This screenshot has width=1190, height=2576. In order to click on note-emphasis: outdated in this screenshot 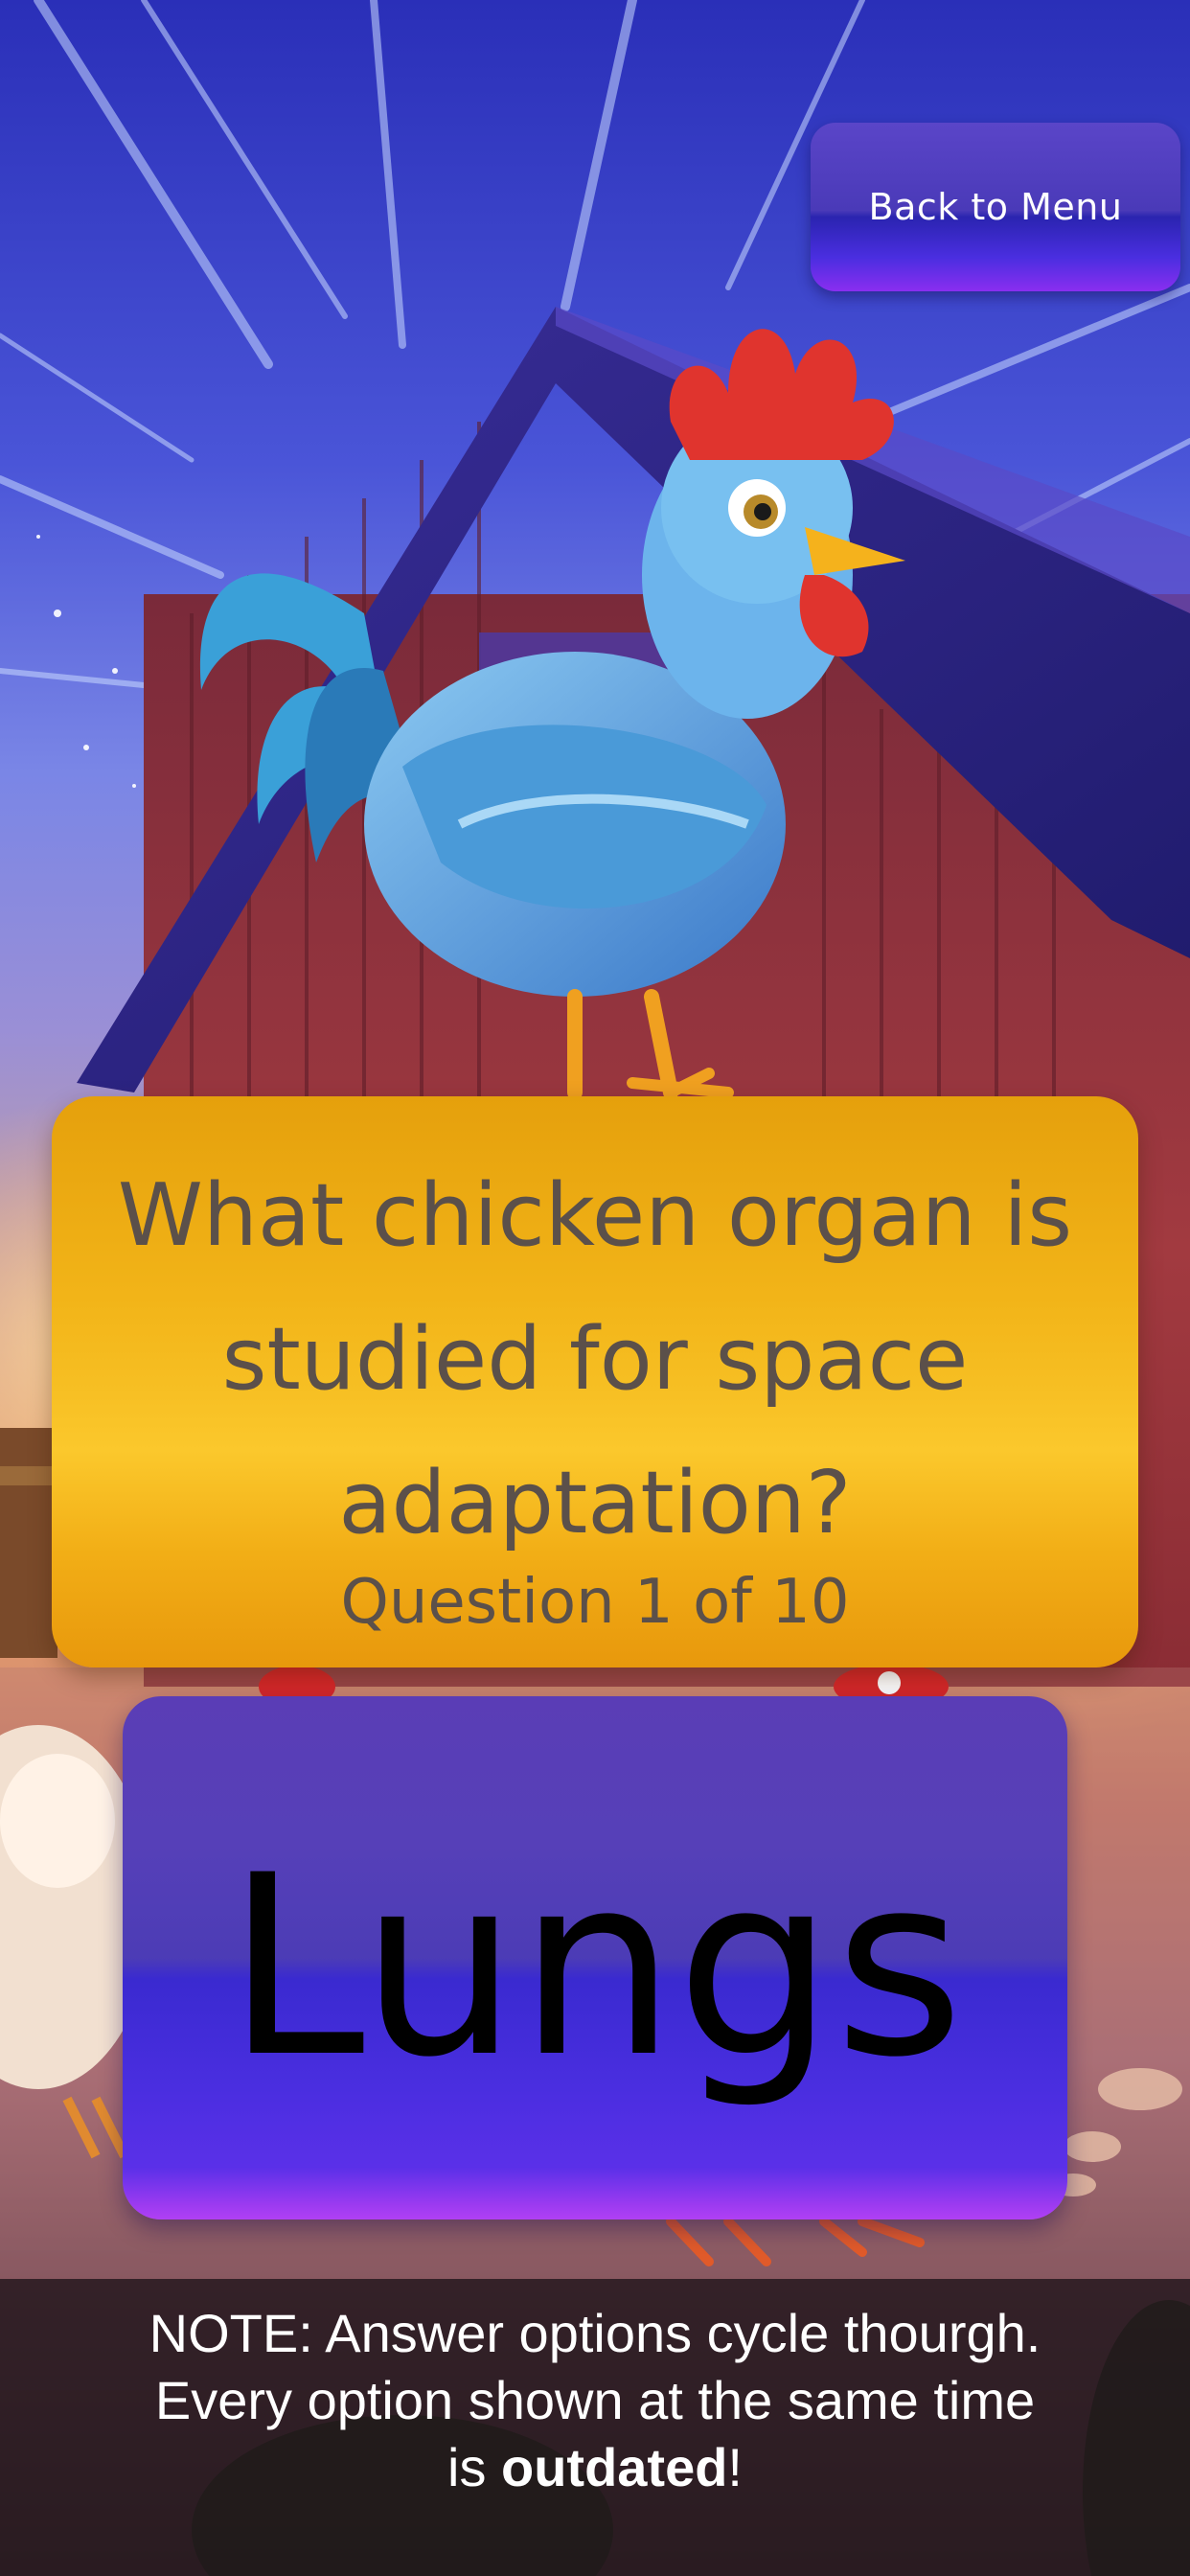, I will do `click(615, 2467)`.